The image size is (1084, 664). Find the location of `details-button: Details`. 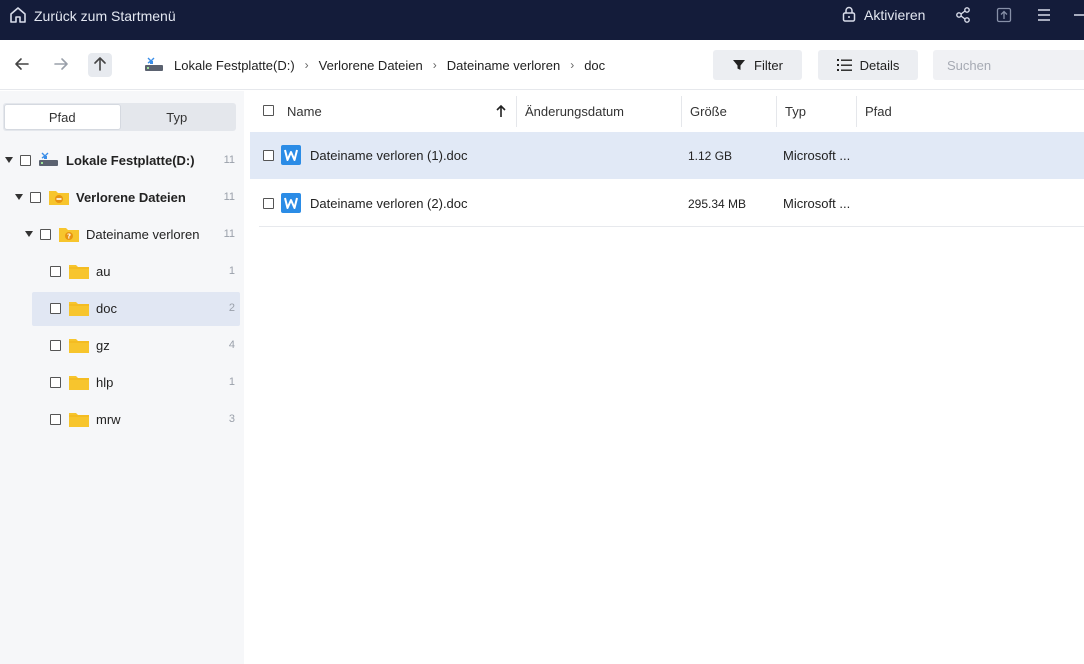

details-button: Details is located at coordinates (868, 65).